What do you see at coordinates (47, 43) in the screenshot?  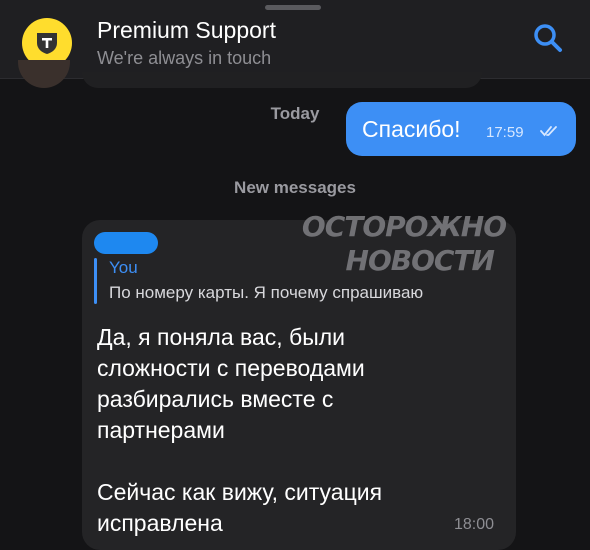 I see `bank-shield-logo-icon` at bounding box center [47, 43].